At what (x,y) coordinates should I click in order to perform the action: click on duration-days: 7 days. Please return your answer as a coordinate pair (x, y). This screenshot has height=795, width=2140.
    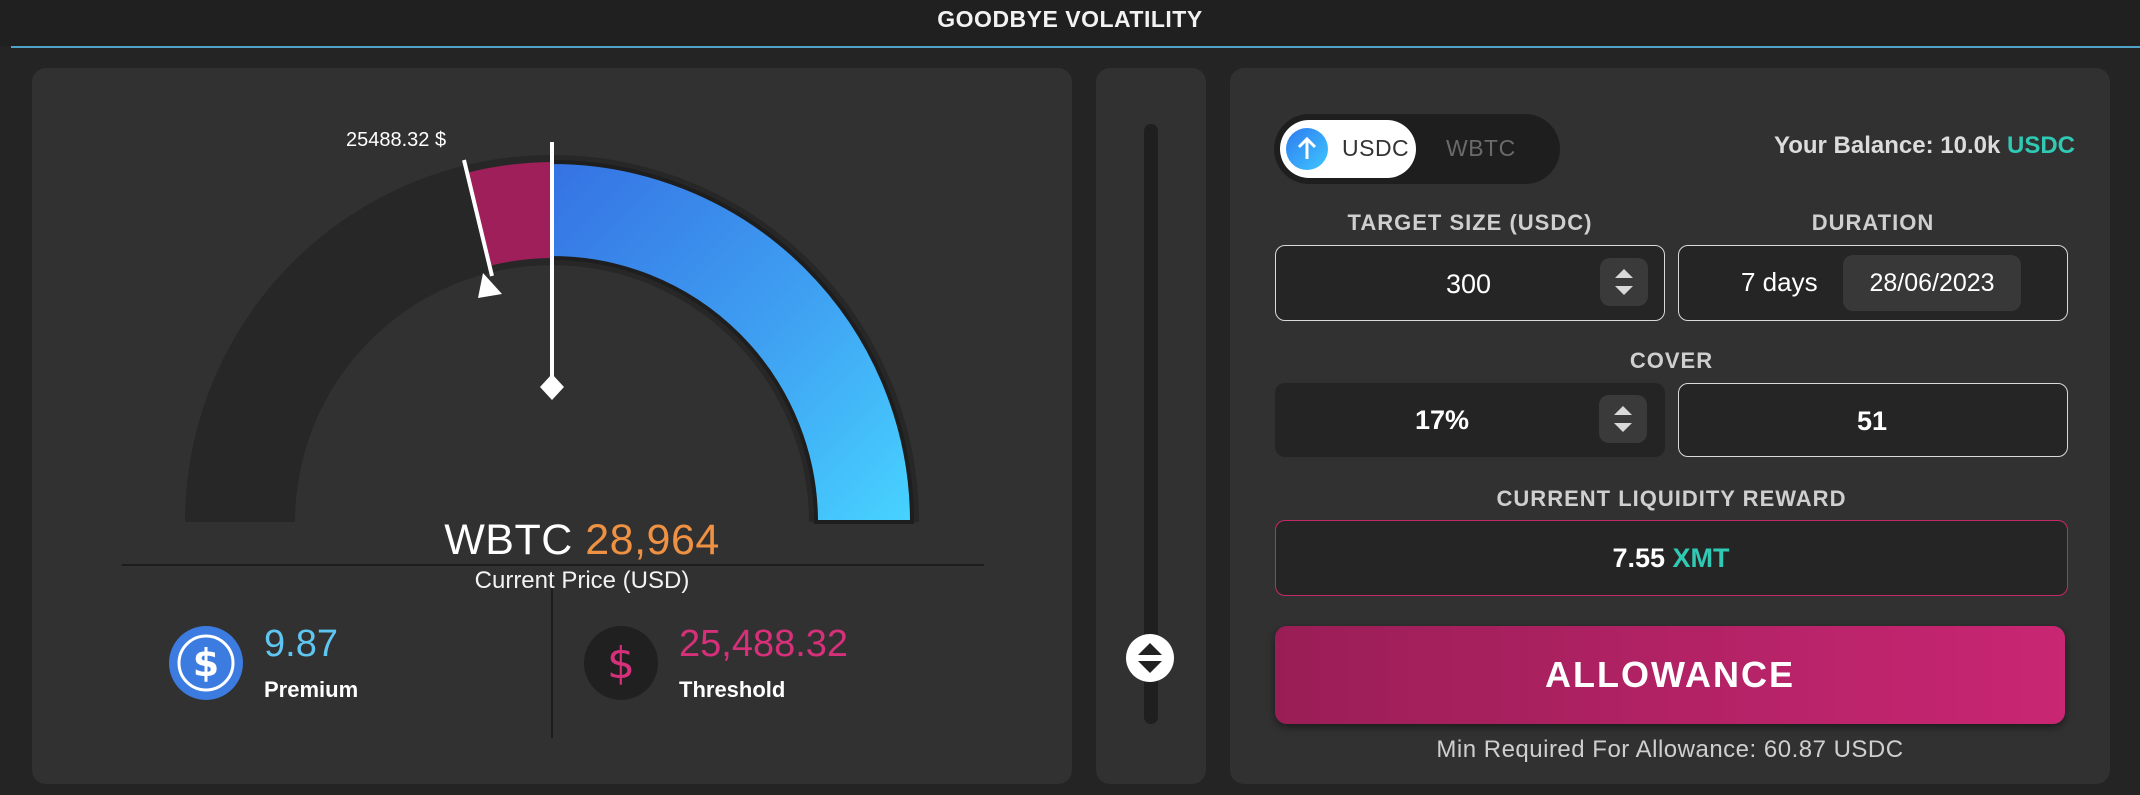
    Looking at the image, I should click on (1779, 282).